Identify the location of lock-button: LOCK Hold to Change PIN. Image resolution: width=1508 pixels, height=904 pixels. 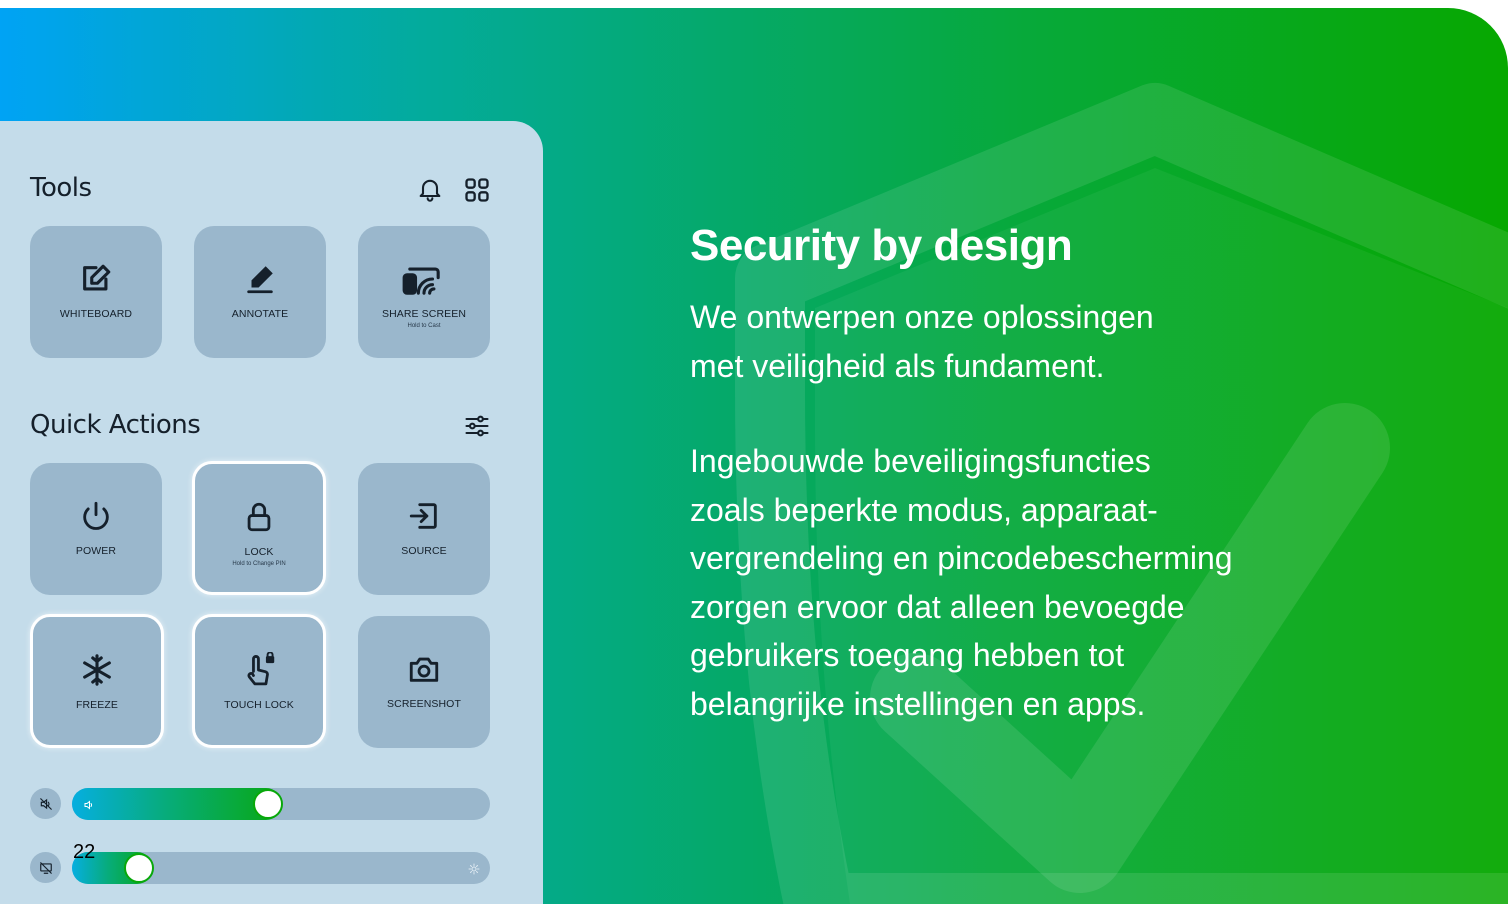
(259, 528).